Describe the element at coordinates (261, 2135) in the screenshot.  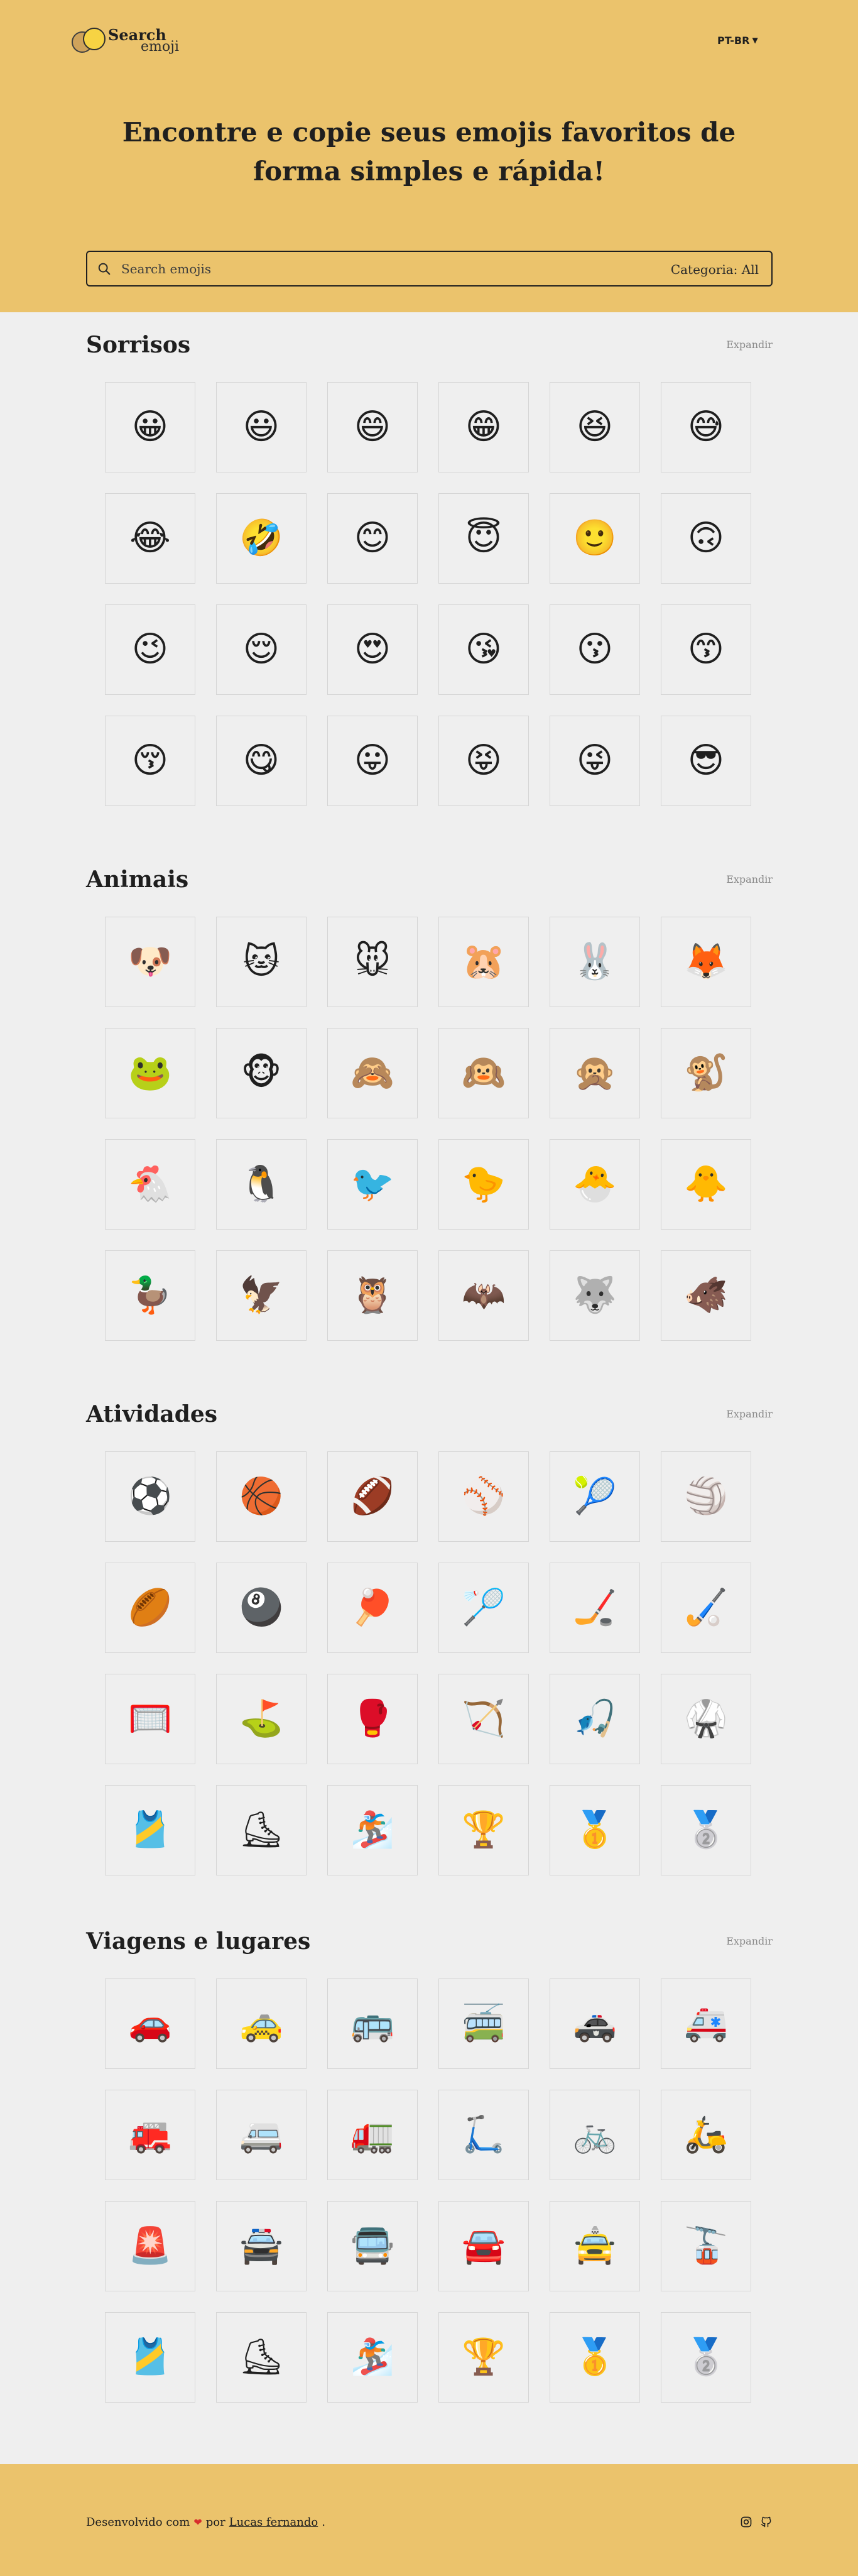
I see `emoji-tile: 🚐` at that location.